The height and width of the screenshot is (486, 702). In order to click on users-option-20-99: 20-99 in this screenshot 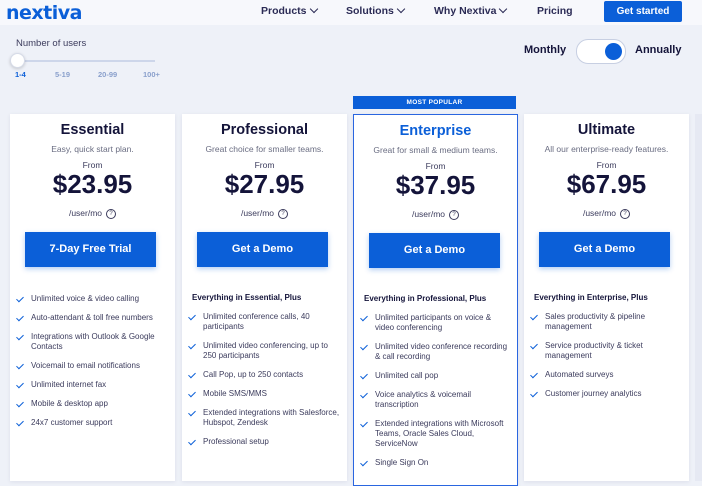, I will do `click(107, 74)`.